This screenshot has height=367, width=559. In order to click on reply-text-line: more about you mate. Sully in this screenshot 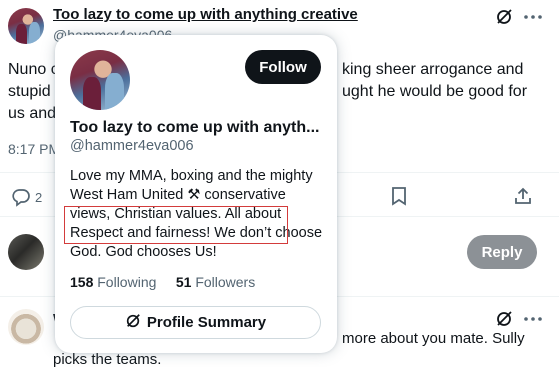, I will do `click(433, 338)`.